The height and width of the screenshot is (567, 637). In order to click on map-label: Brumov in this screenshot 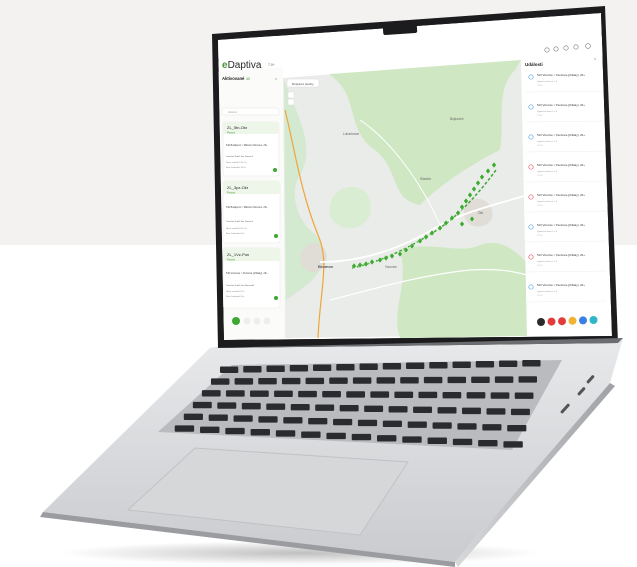, I will do `click(326, 266)`.